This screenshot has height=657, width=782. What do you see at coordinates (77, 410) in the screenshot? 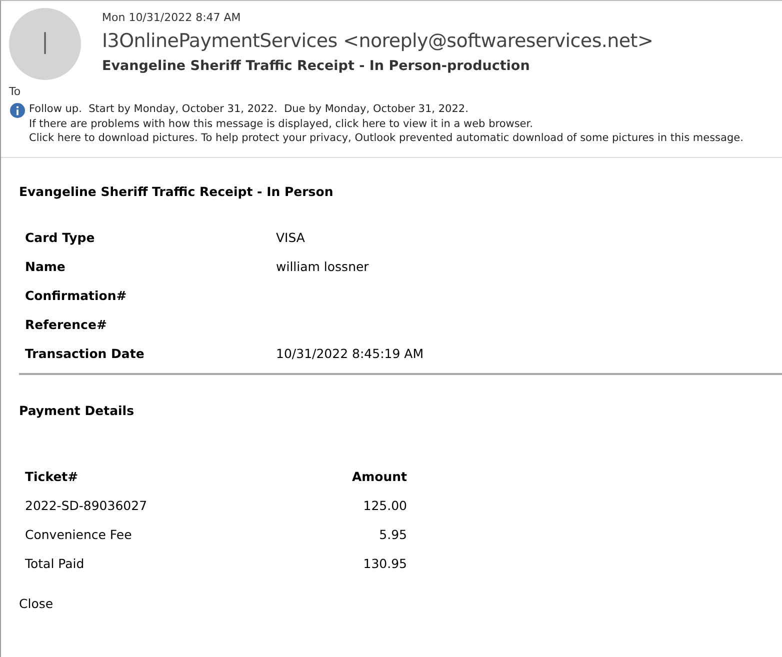
I see `section-title: Payment Details` at bounding box center [77, 410].